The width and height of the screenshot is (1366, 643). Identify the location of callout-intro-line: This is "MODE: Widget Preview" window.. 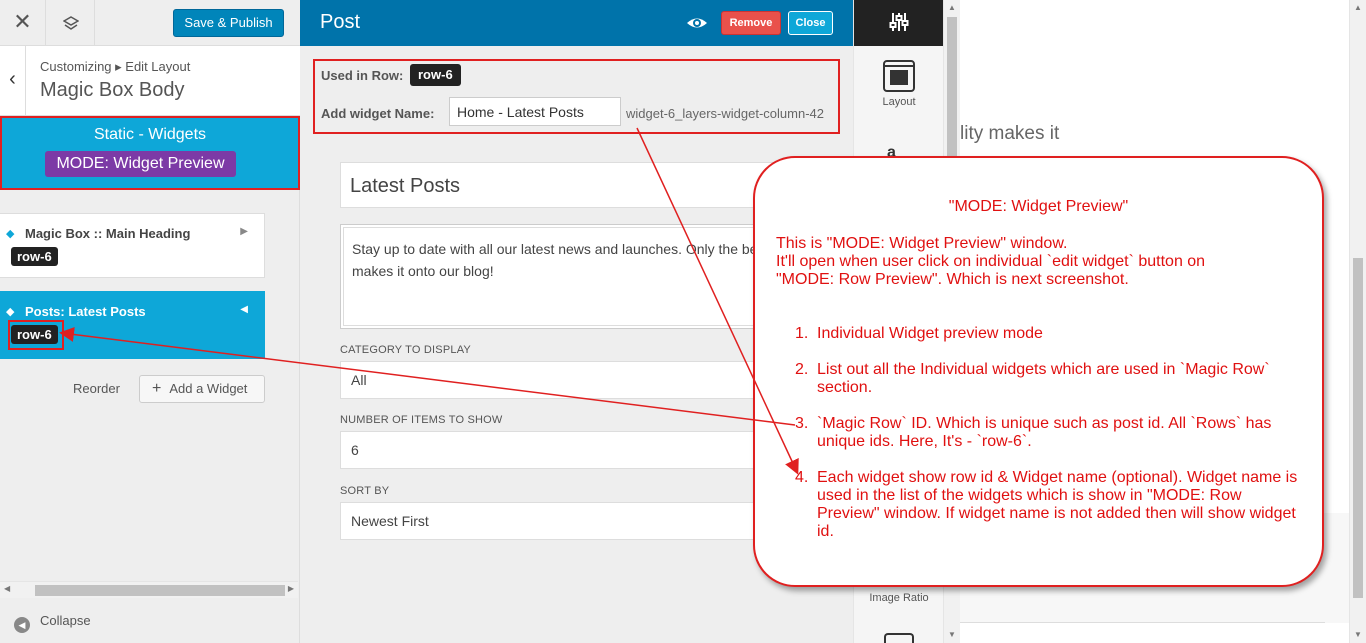
(922, 243).